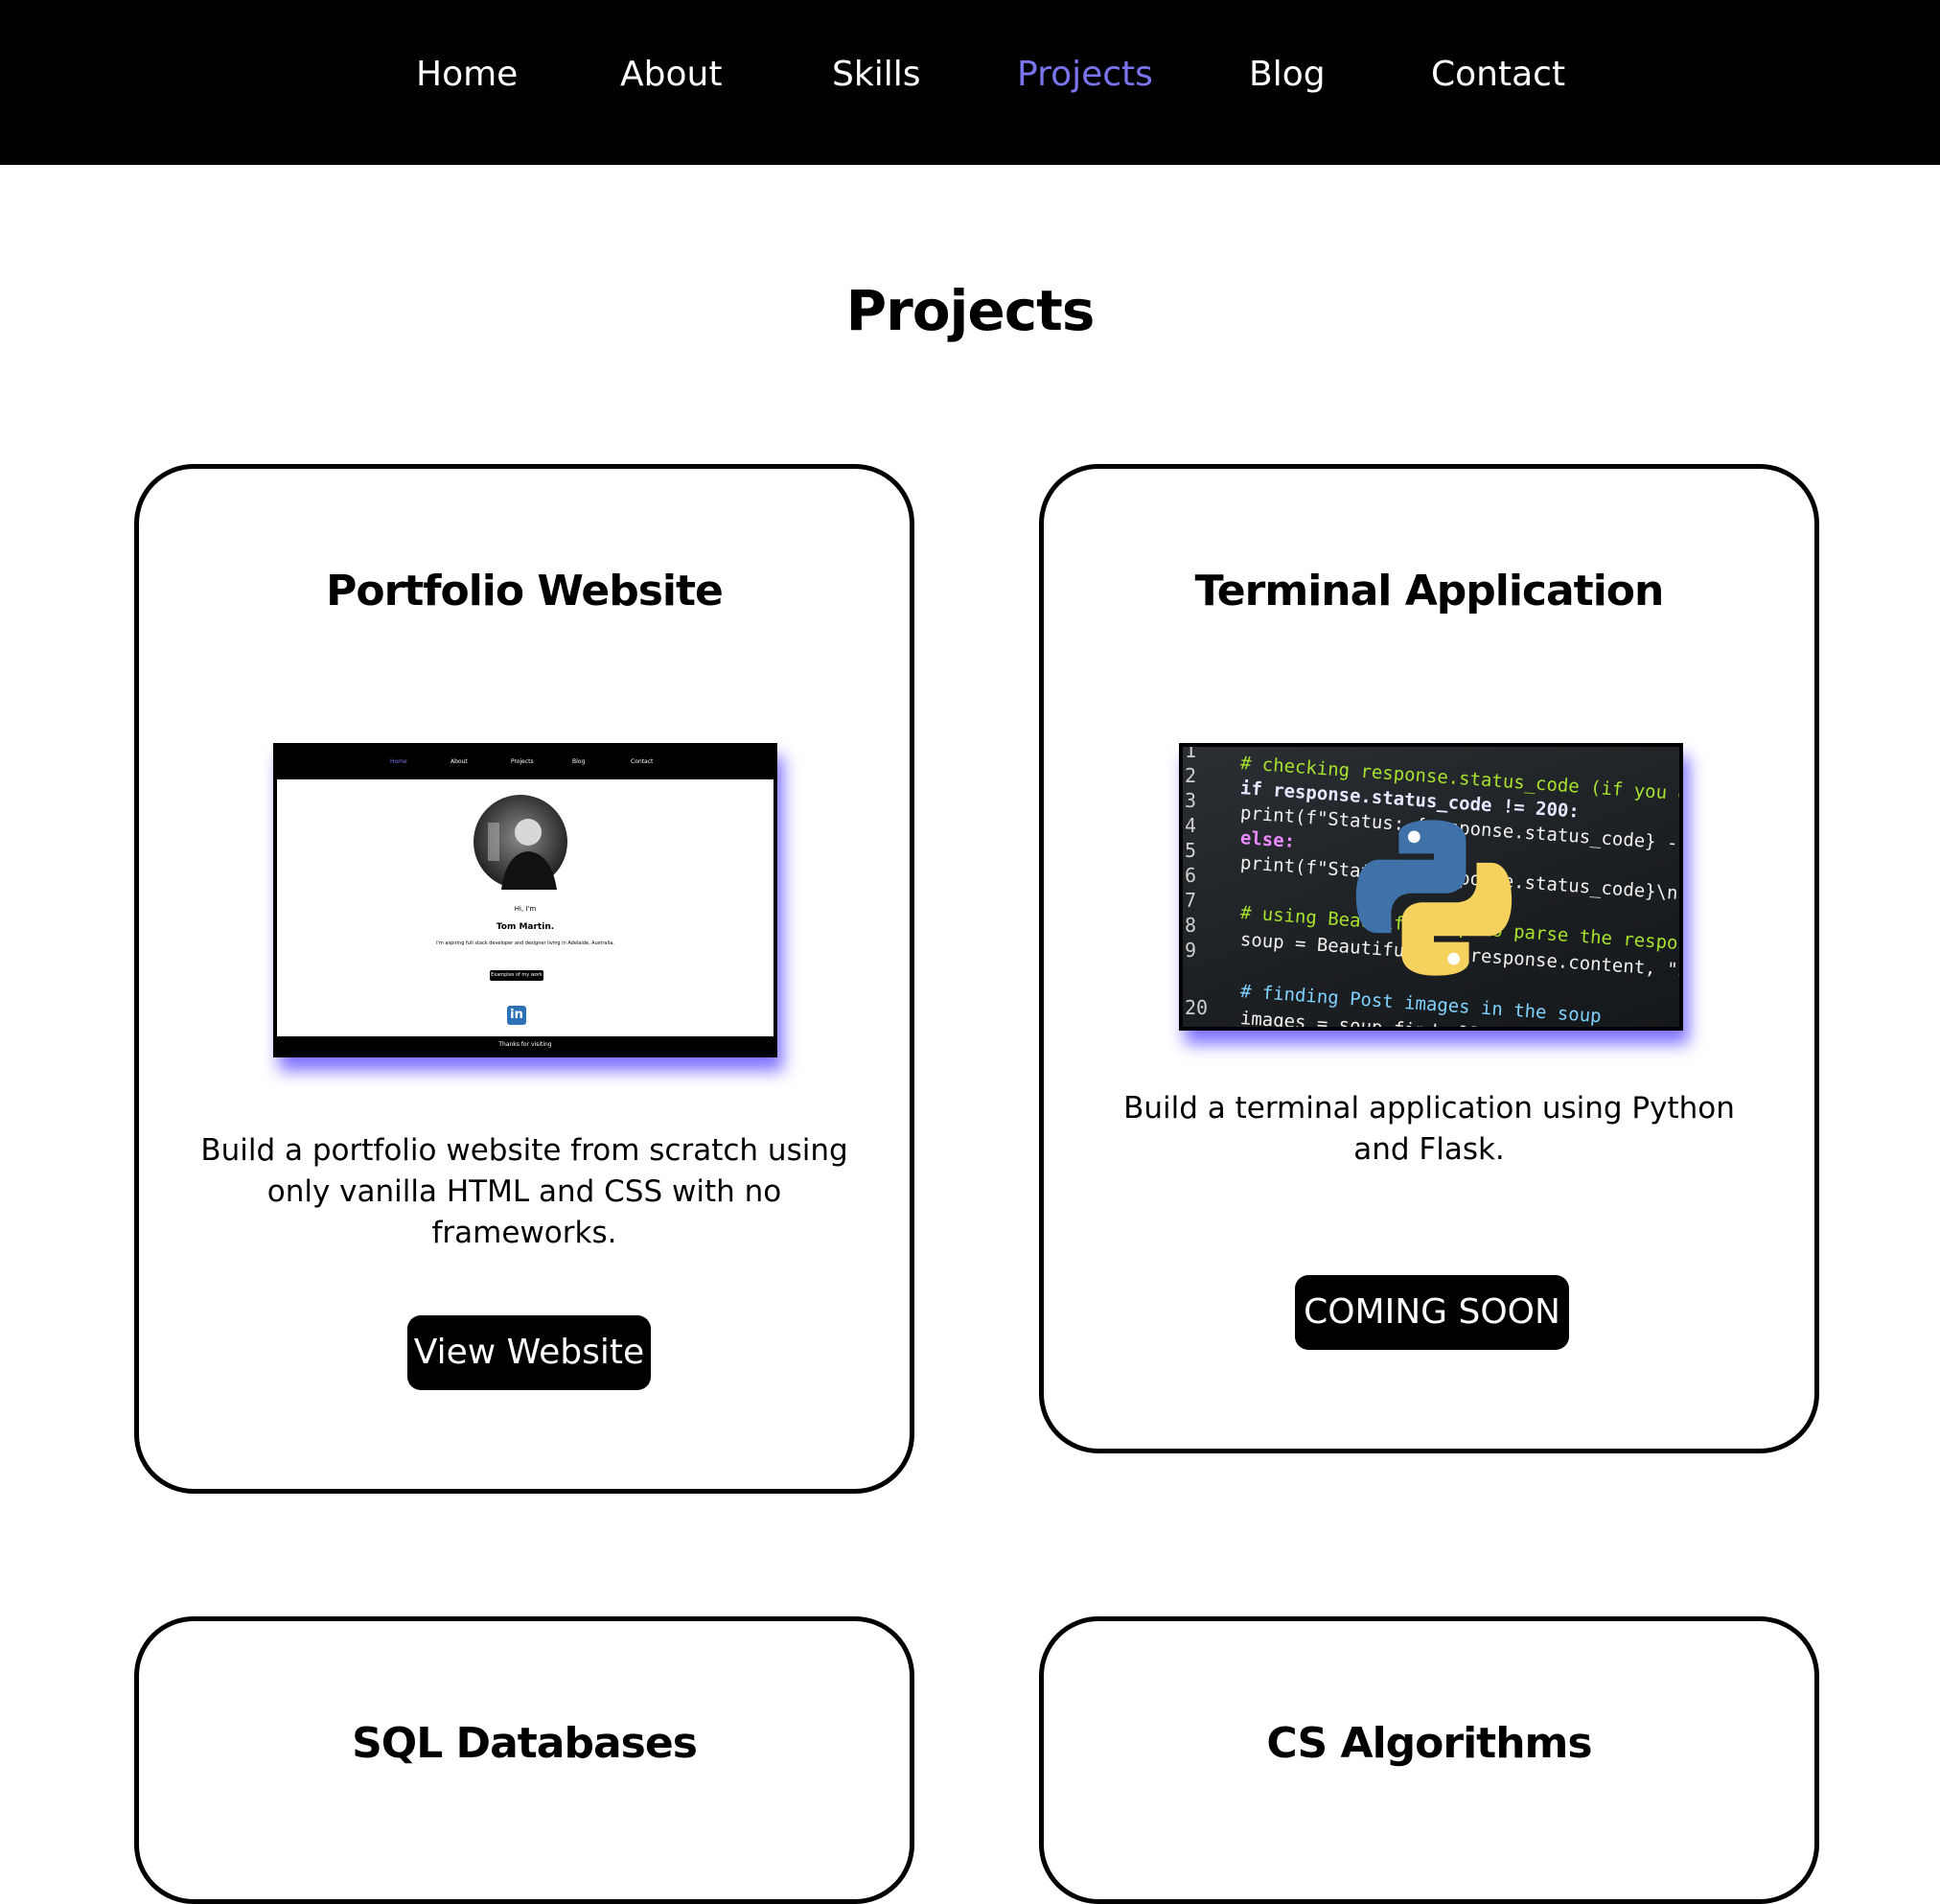 The width and height of the screenshot is (1940, 1904). What do you see at coordinates (1498, 75) in the screenshot?
I see `nav-link-contact: Contact` at bounding box center [1498, 75].